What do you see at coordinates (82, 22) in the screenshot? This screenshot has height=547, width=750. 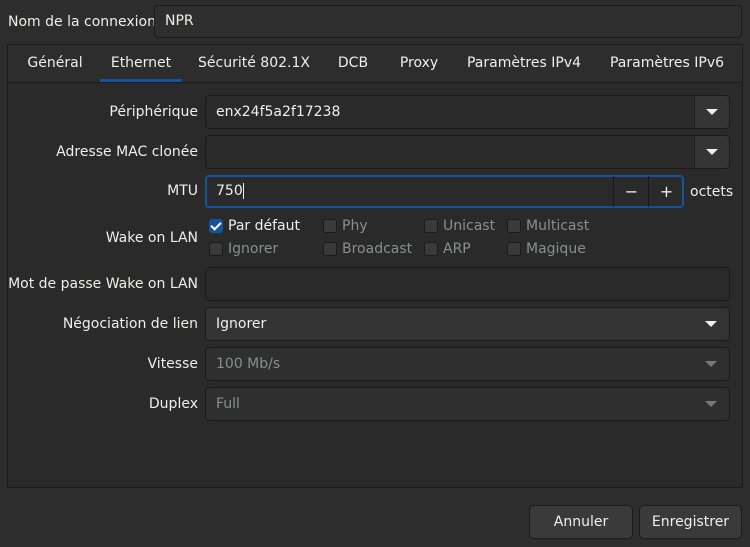 I see `connection-name-label: Nom de la connexion` at bounding box center [82, 22].